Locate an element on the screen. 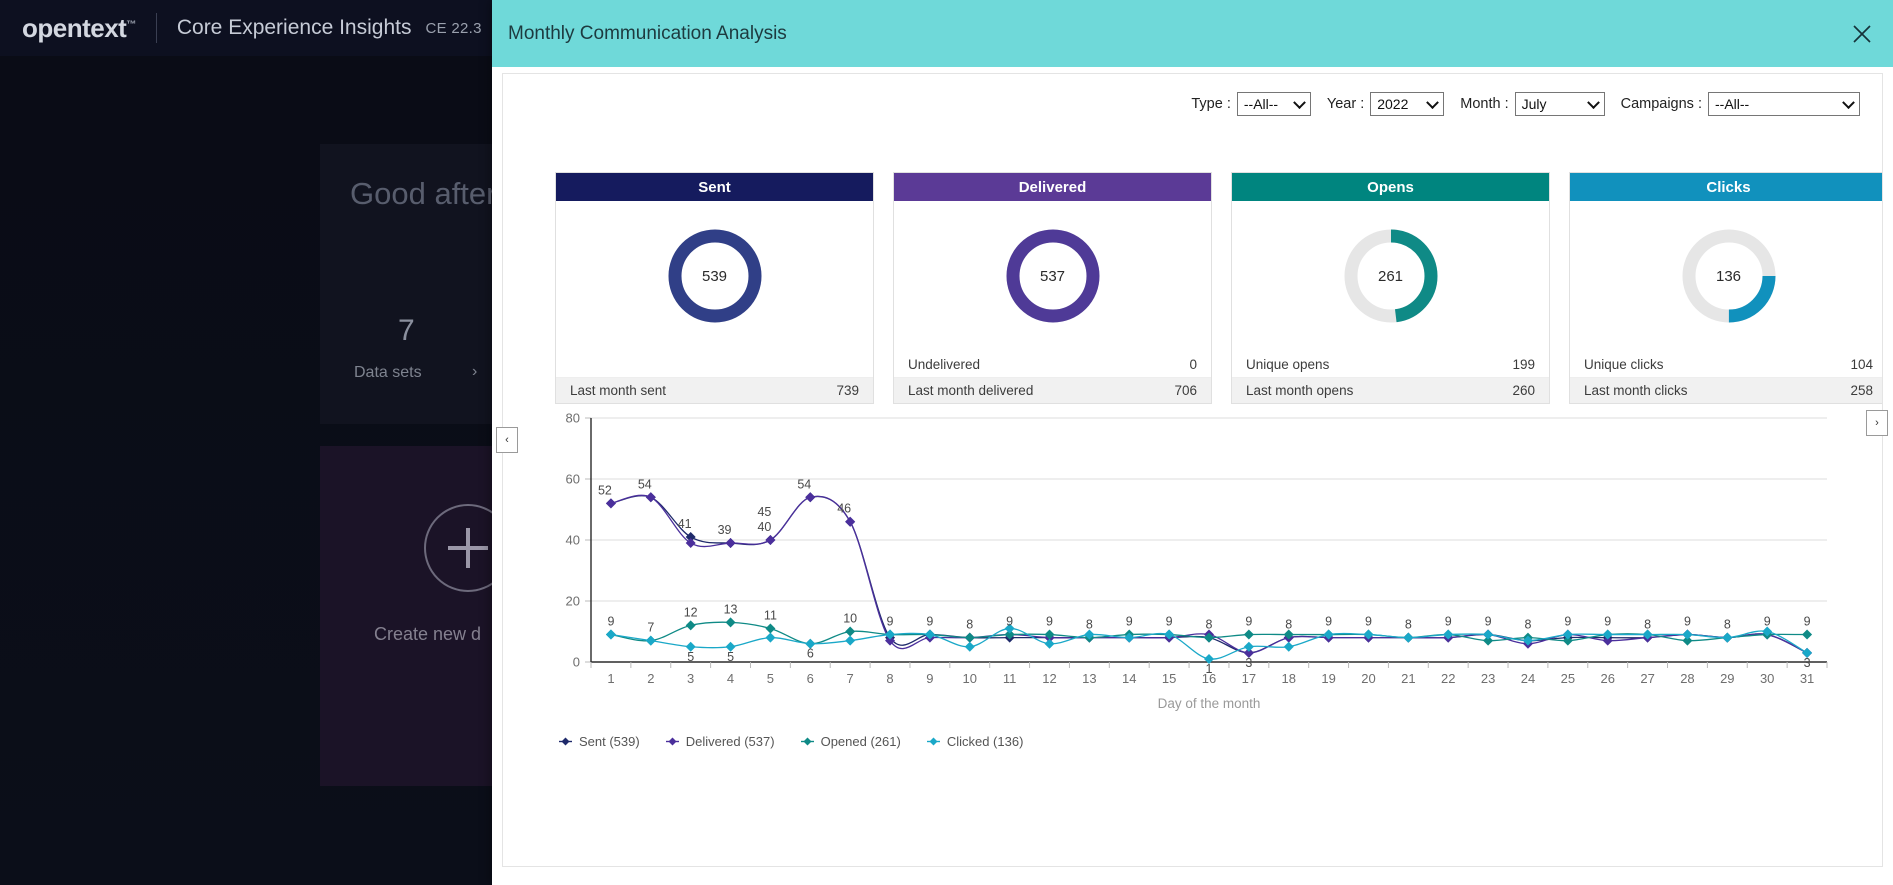 The width and height of the screenshot is (1893, 885). data-label: 46 is located at coordinates (844, 509).